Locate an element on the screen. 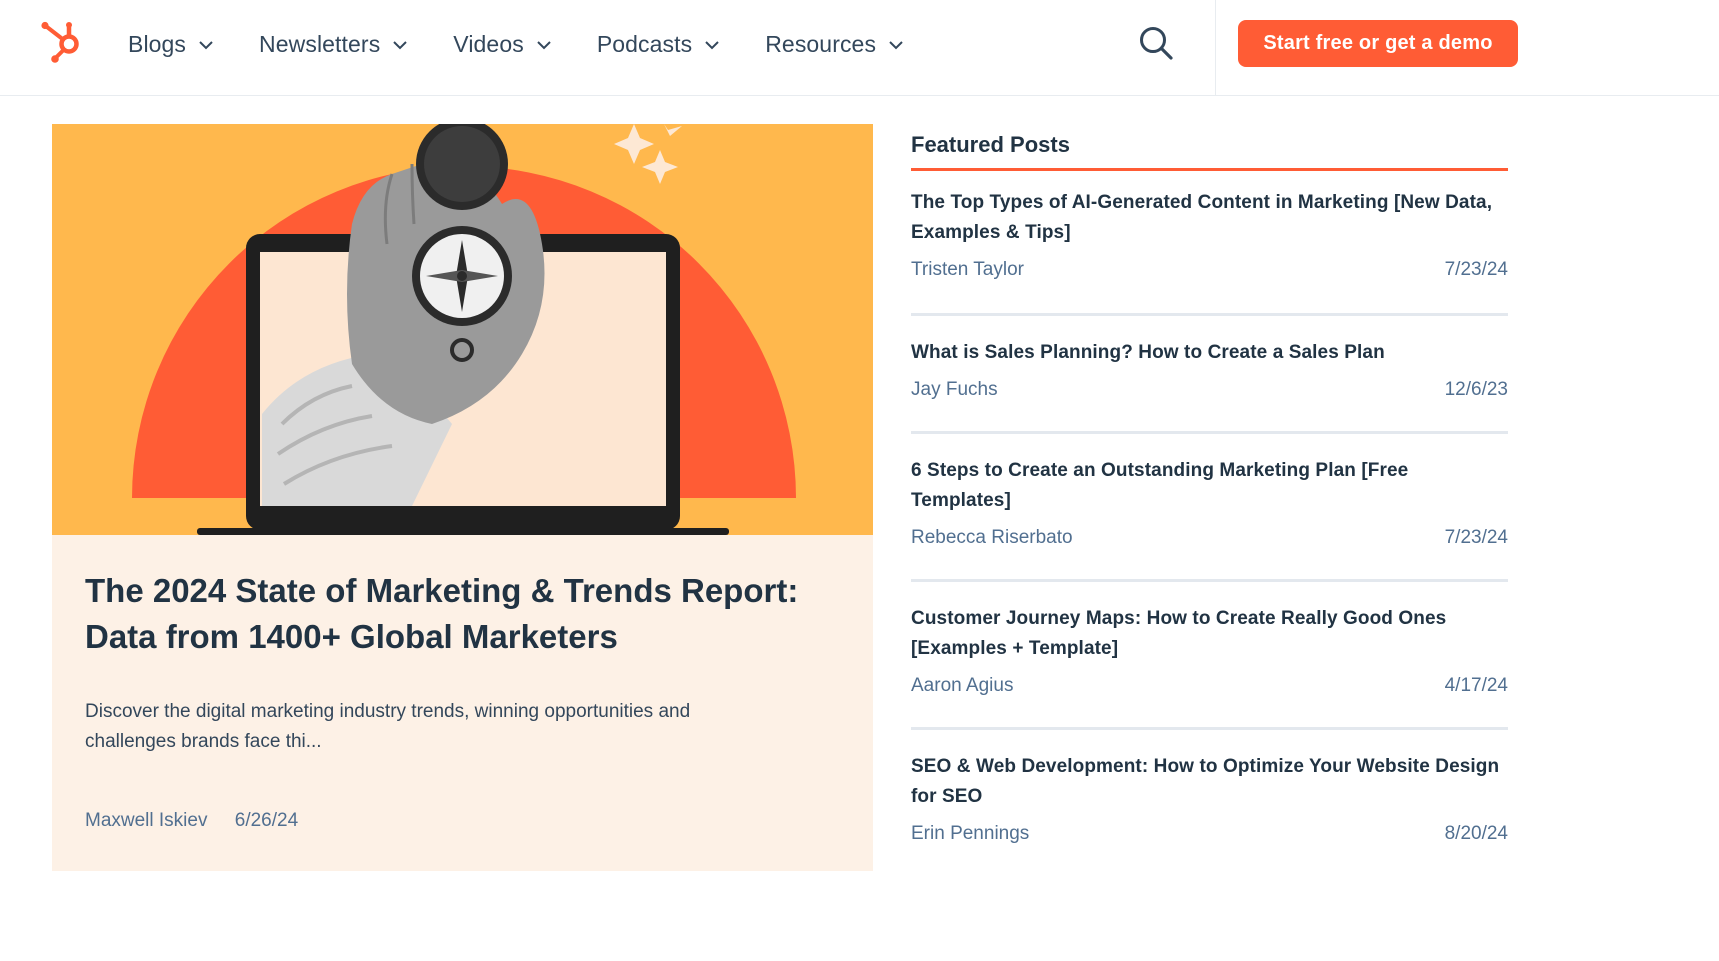 The height and width of the screenshot is (961, 1719). nav-blogs: Blogs is located at coordinates (170, 44).